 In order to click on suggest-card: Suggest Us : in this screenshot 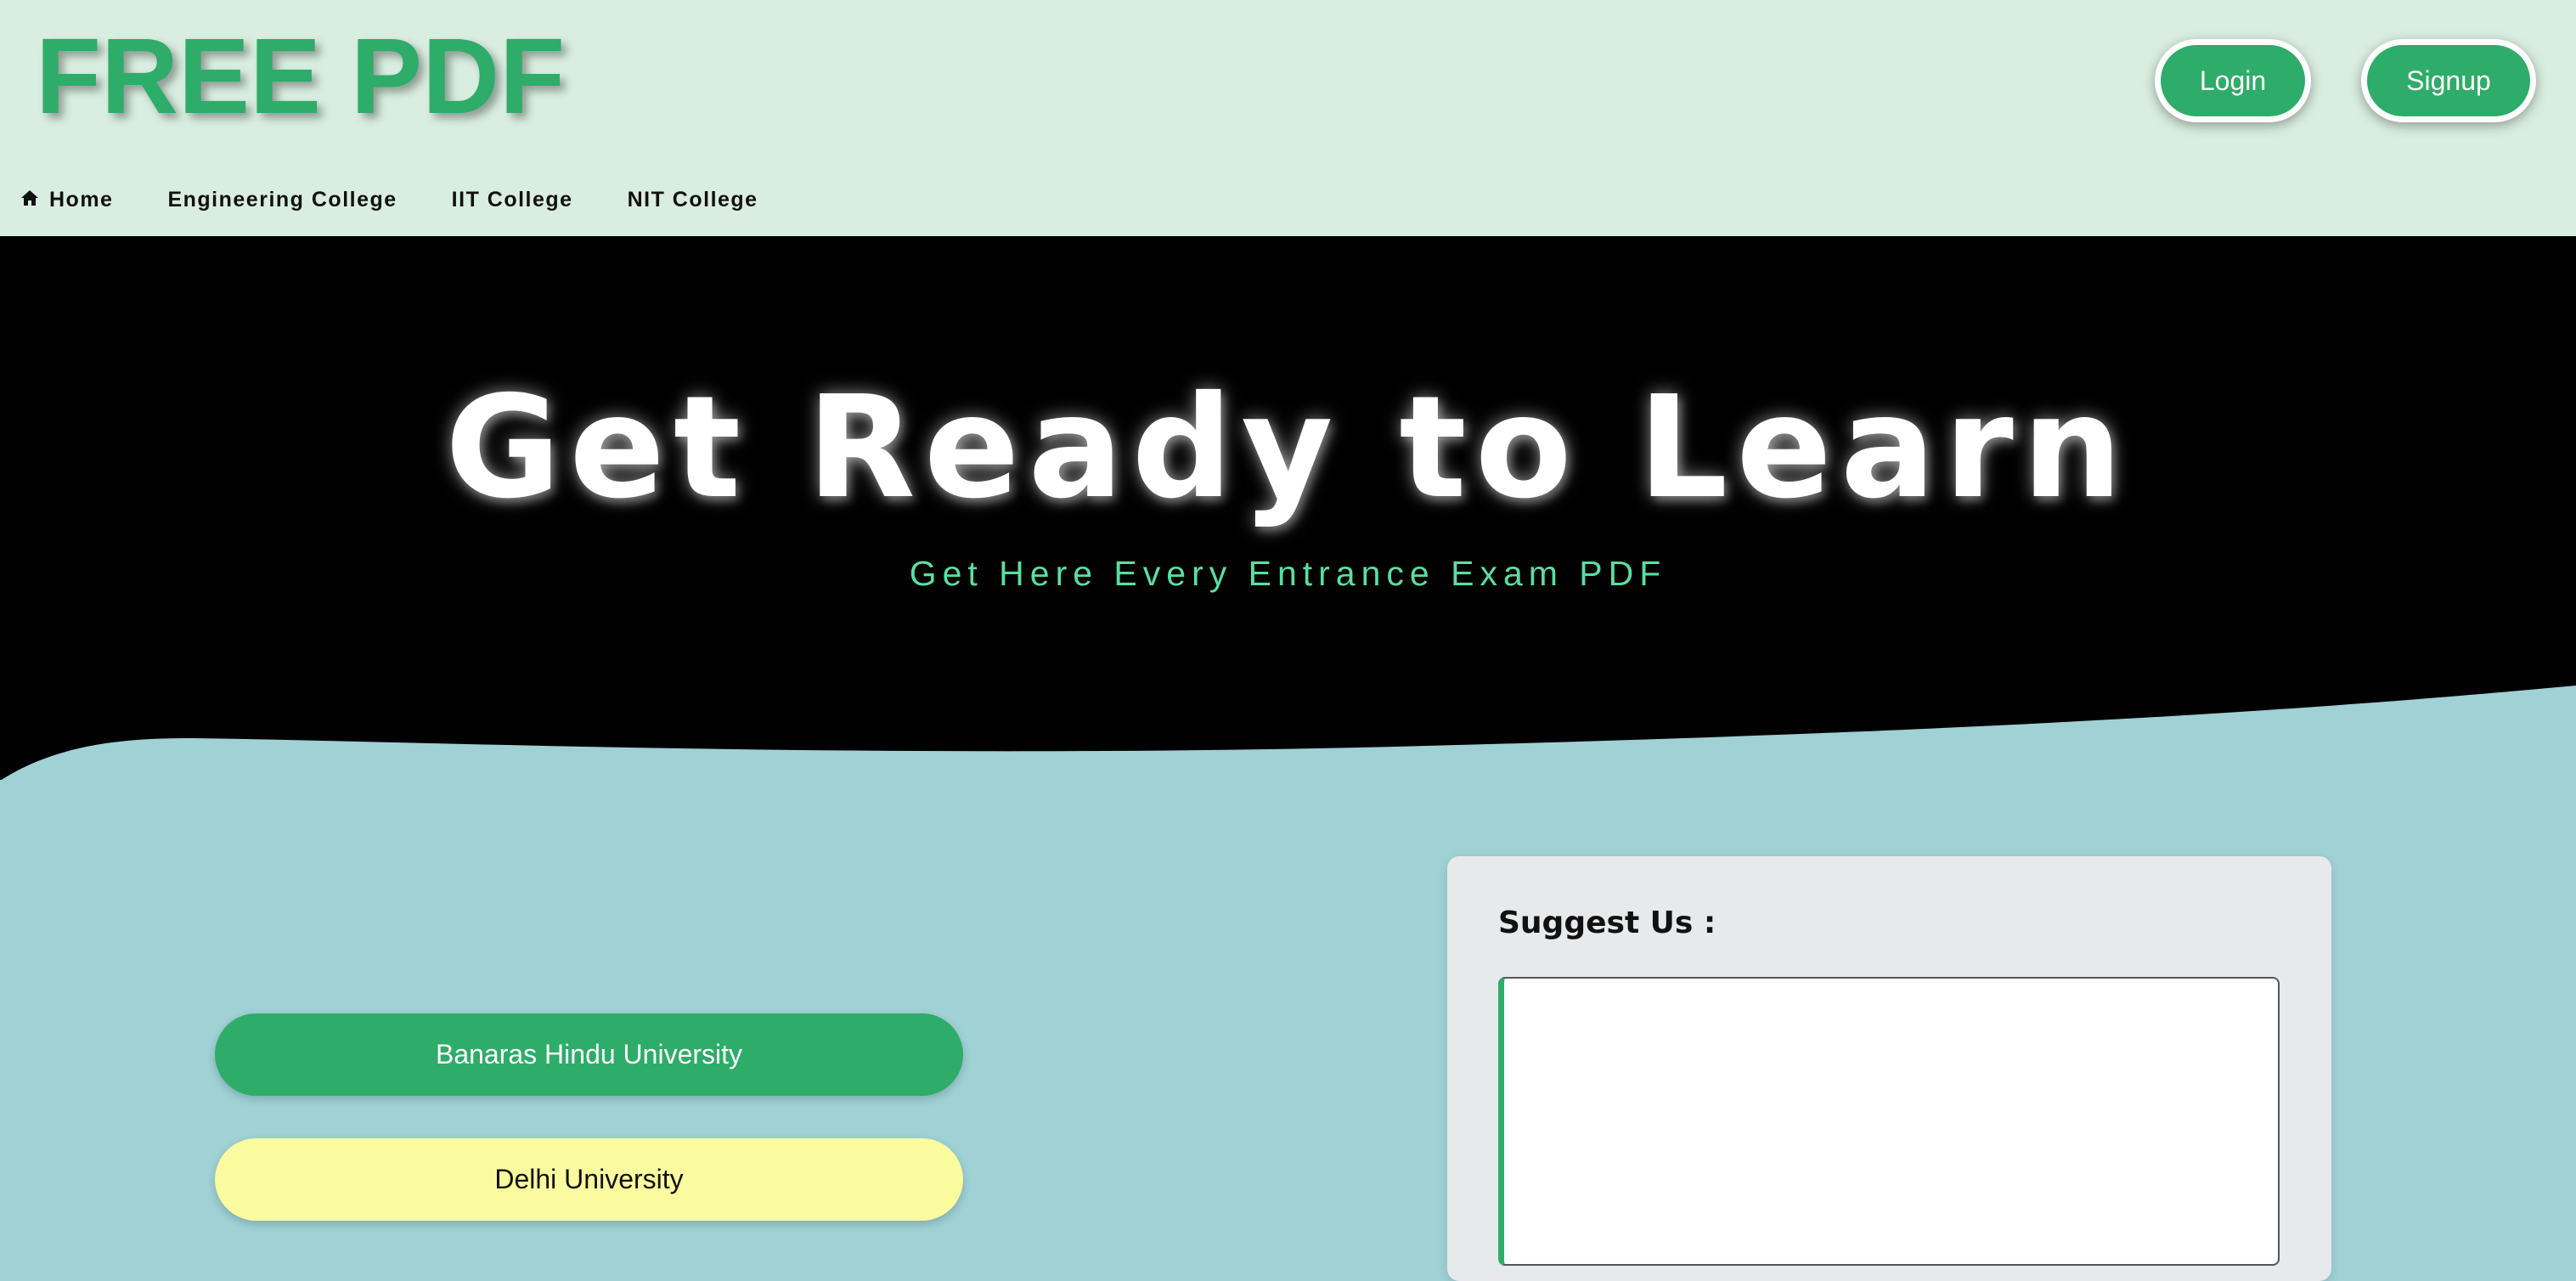, I will do `click(1889, 1068)`.